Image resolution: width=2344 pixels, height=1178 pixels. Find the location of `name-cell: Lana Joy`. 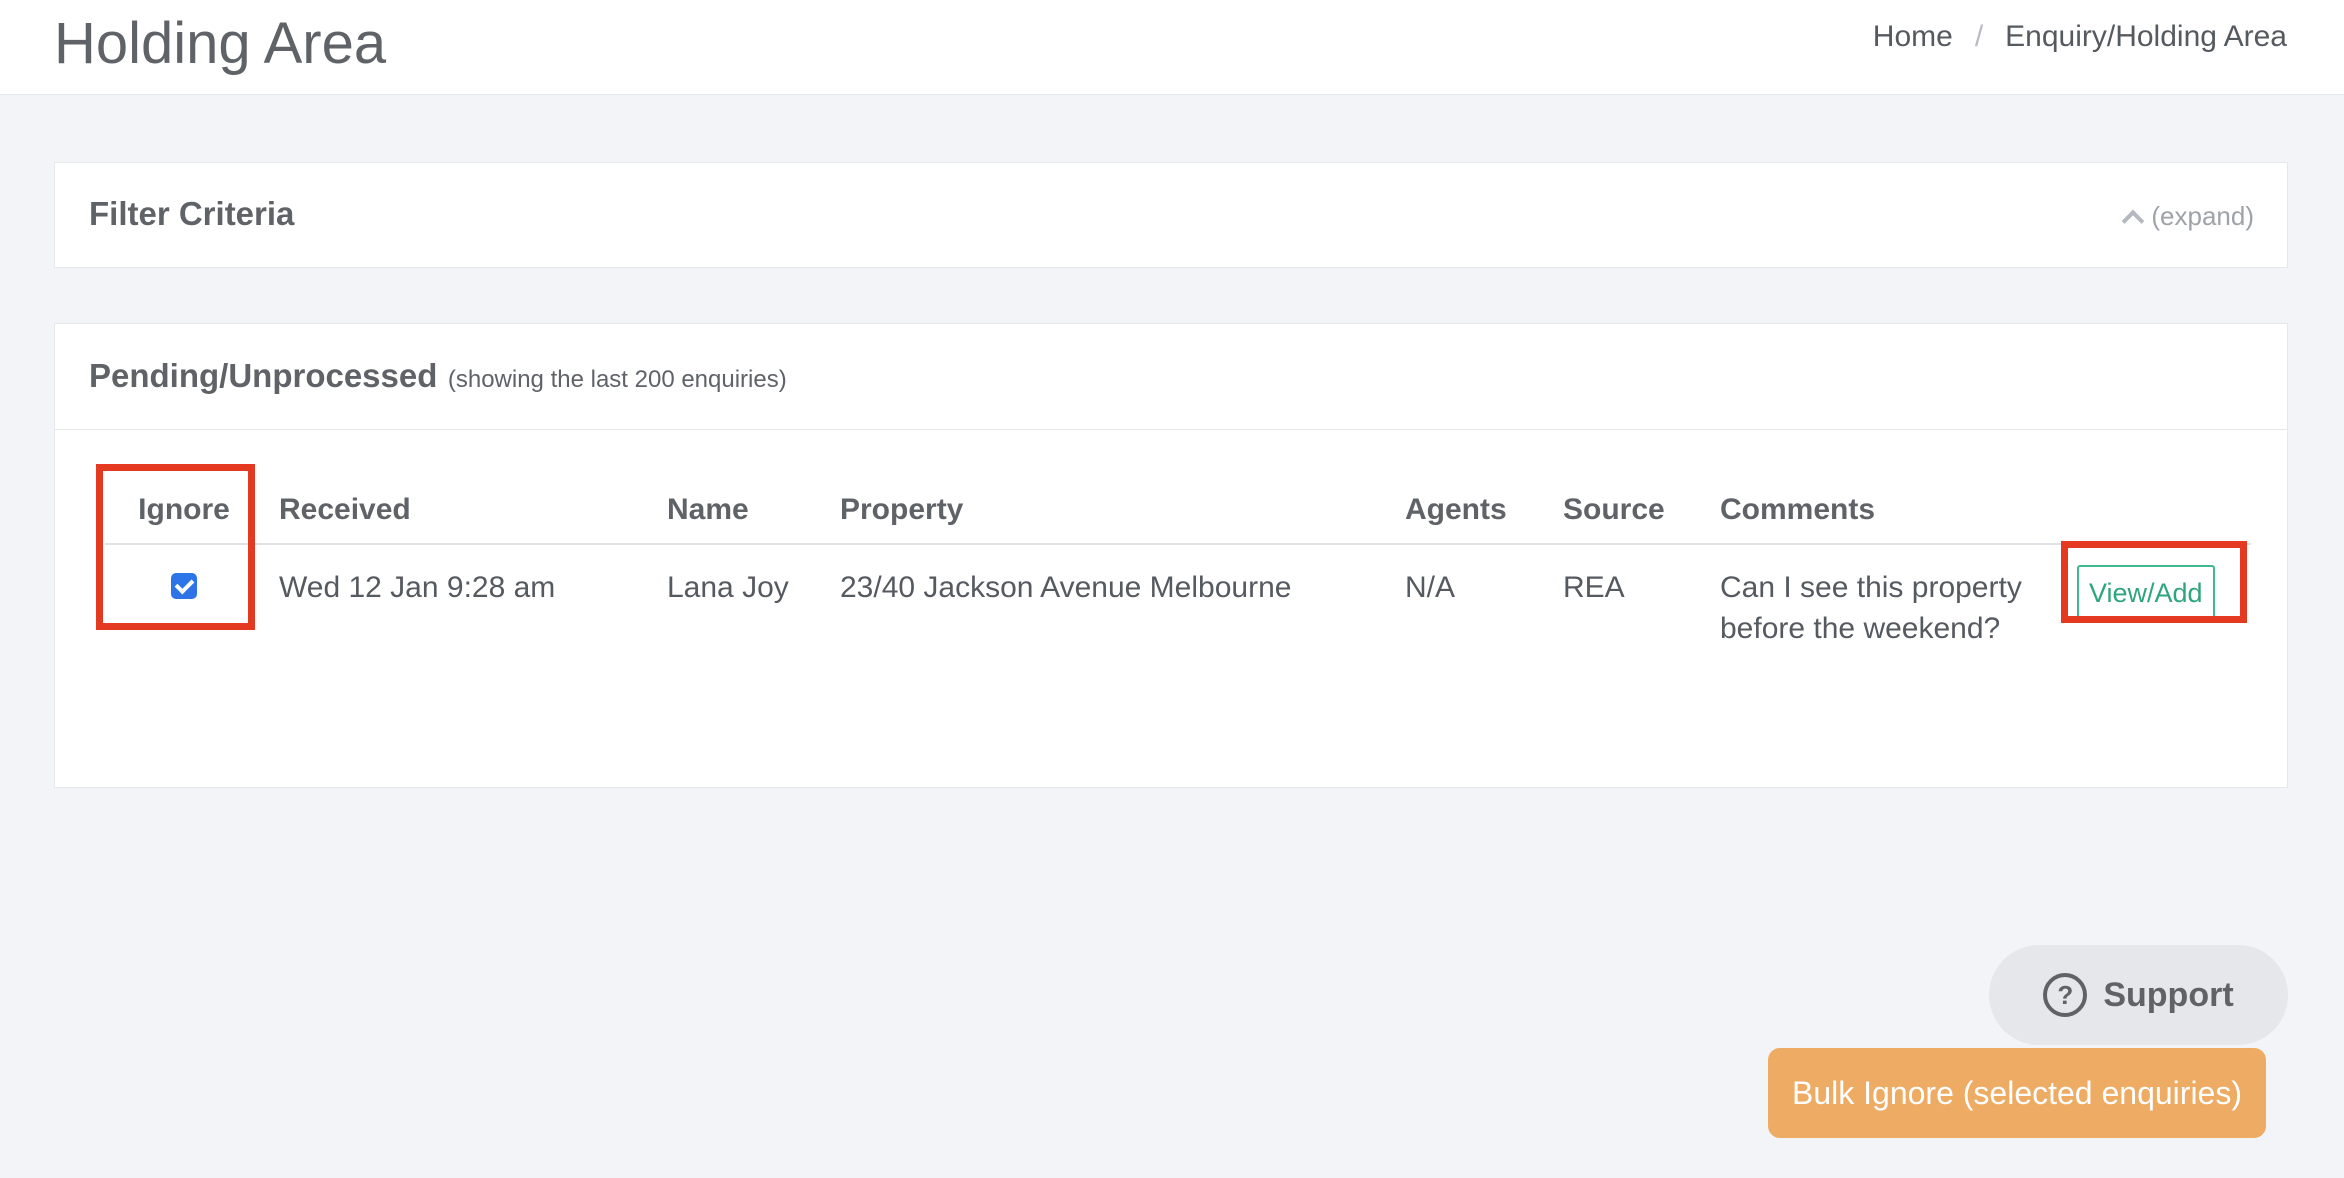

name-cell: Lana Joy is located at coordinates (728, 587).